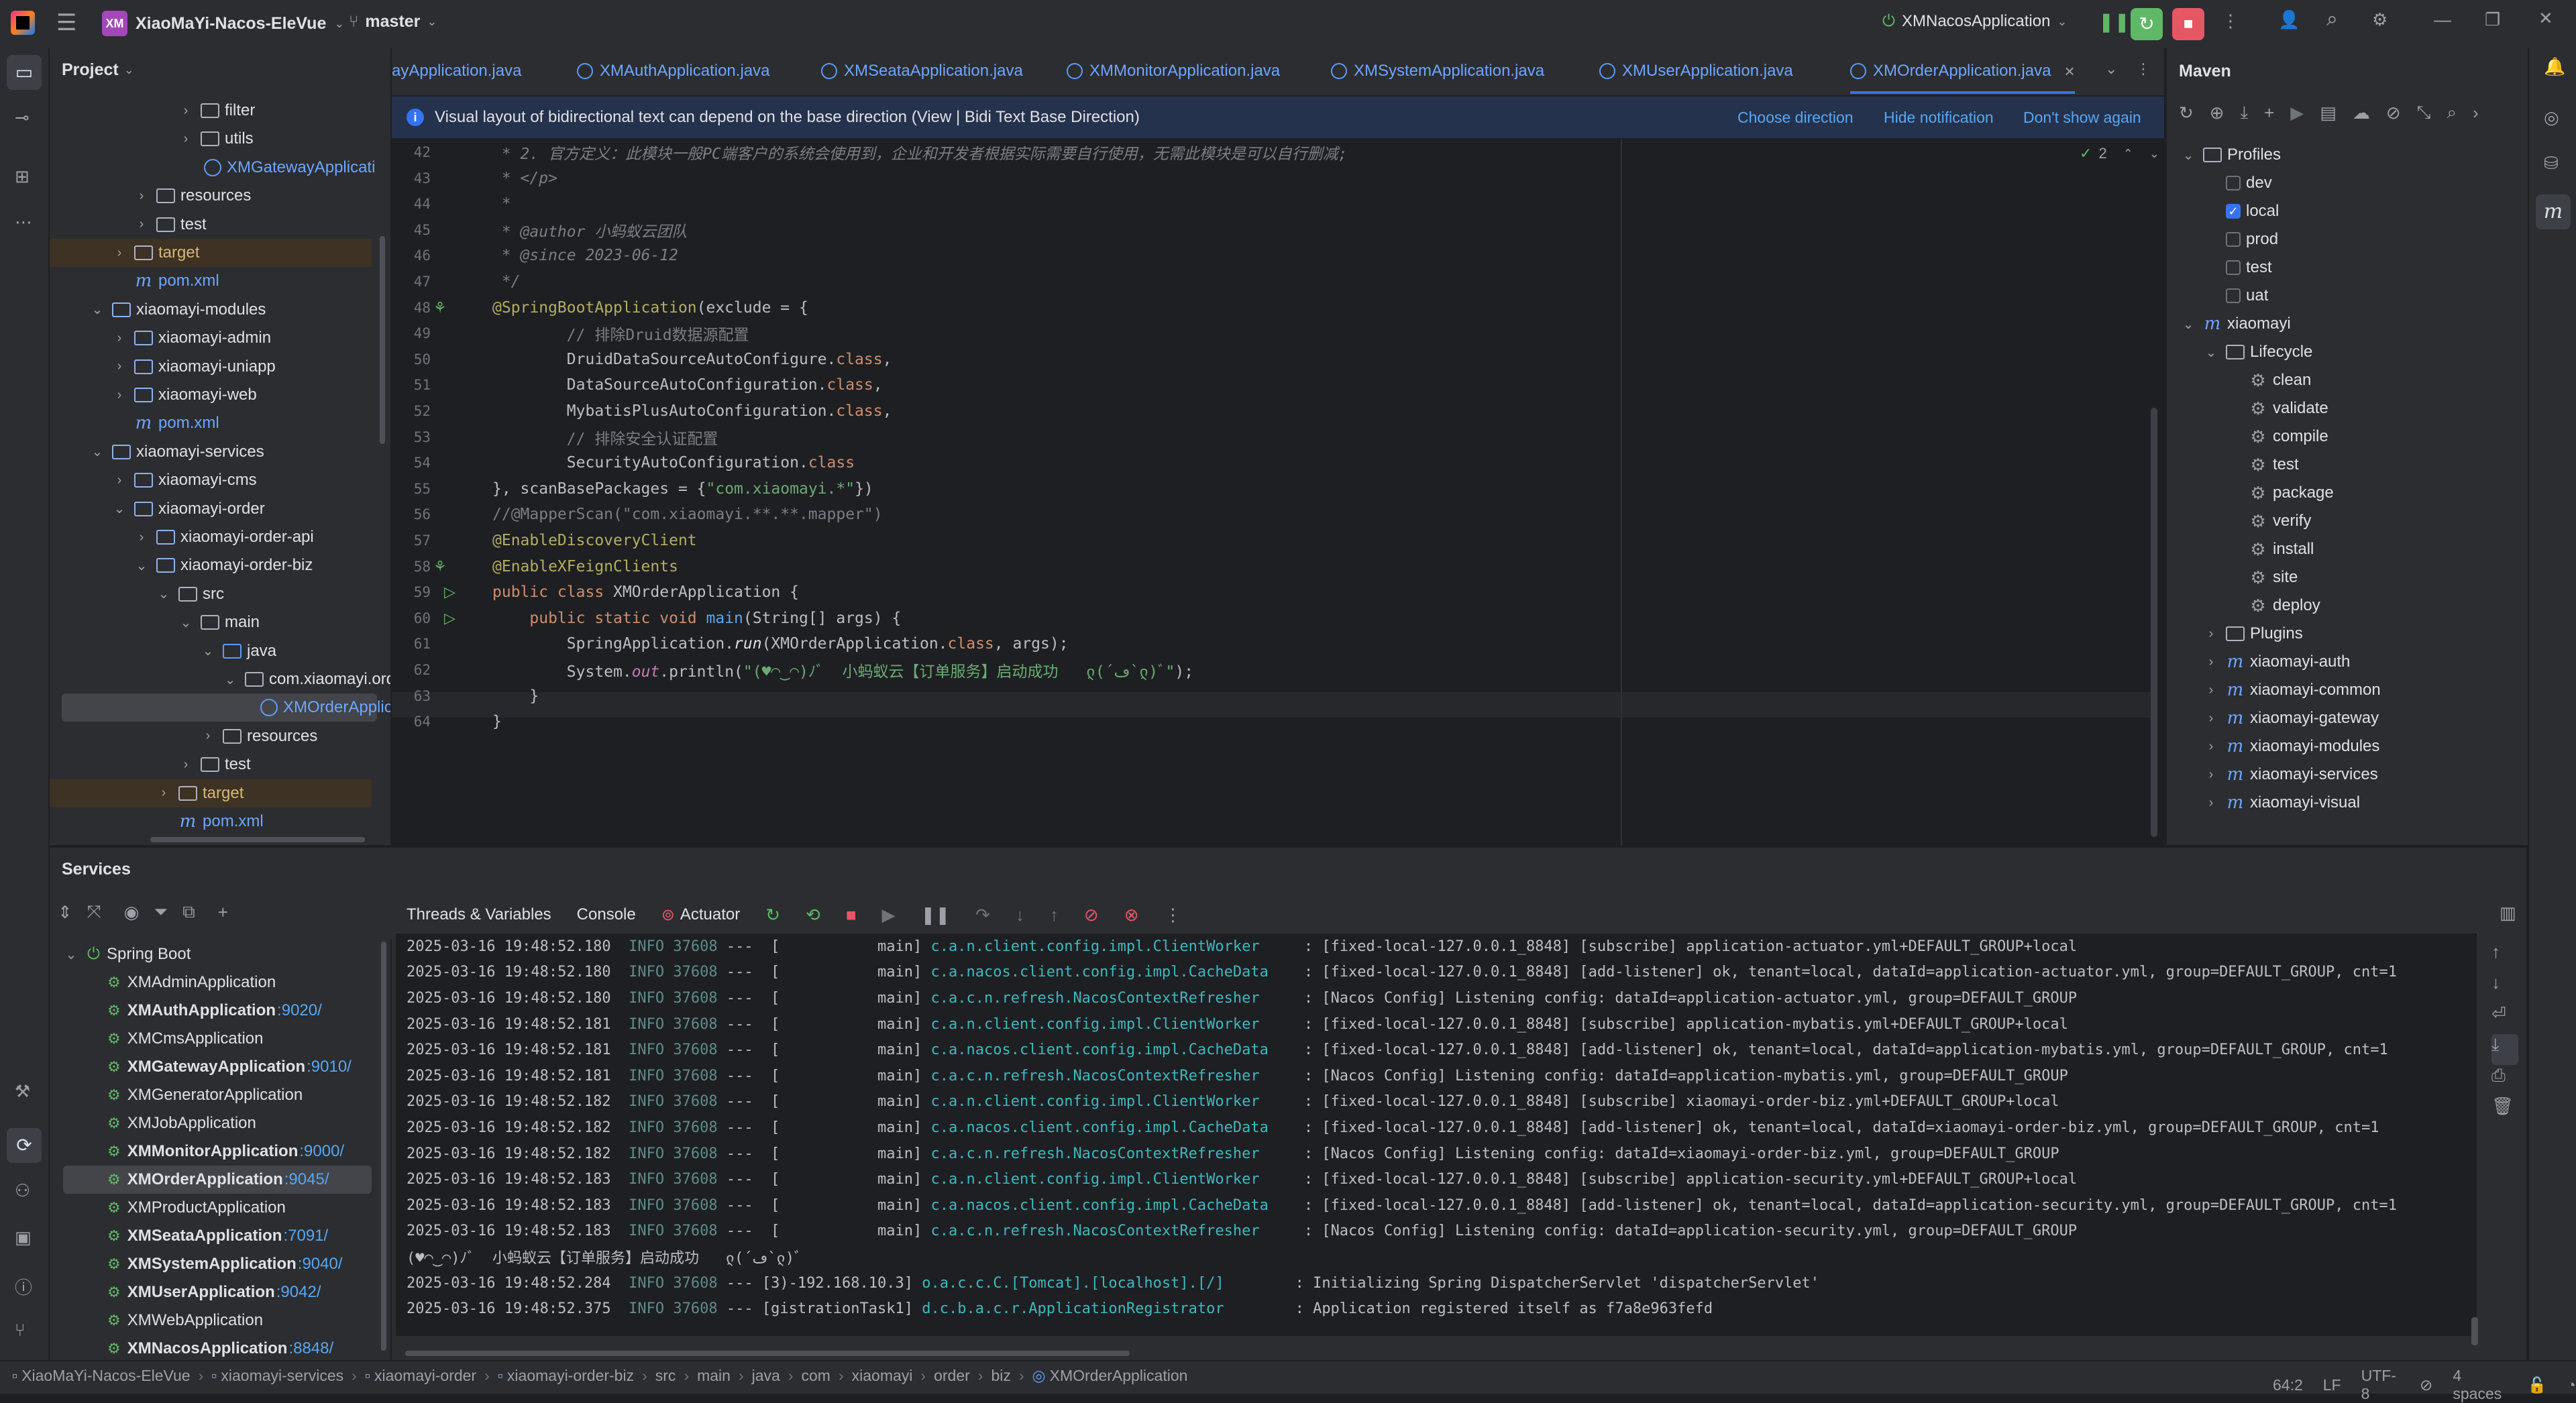  Describe the element at coordinates (229, 1067) in the screenshot. I see `service-item: ⚙ XMGatewayApplication:9010/` at that location.